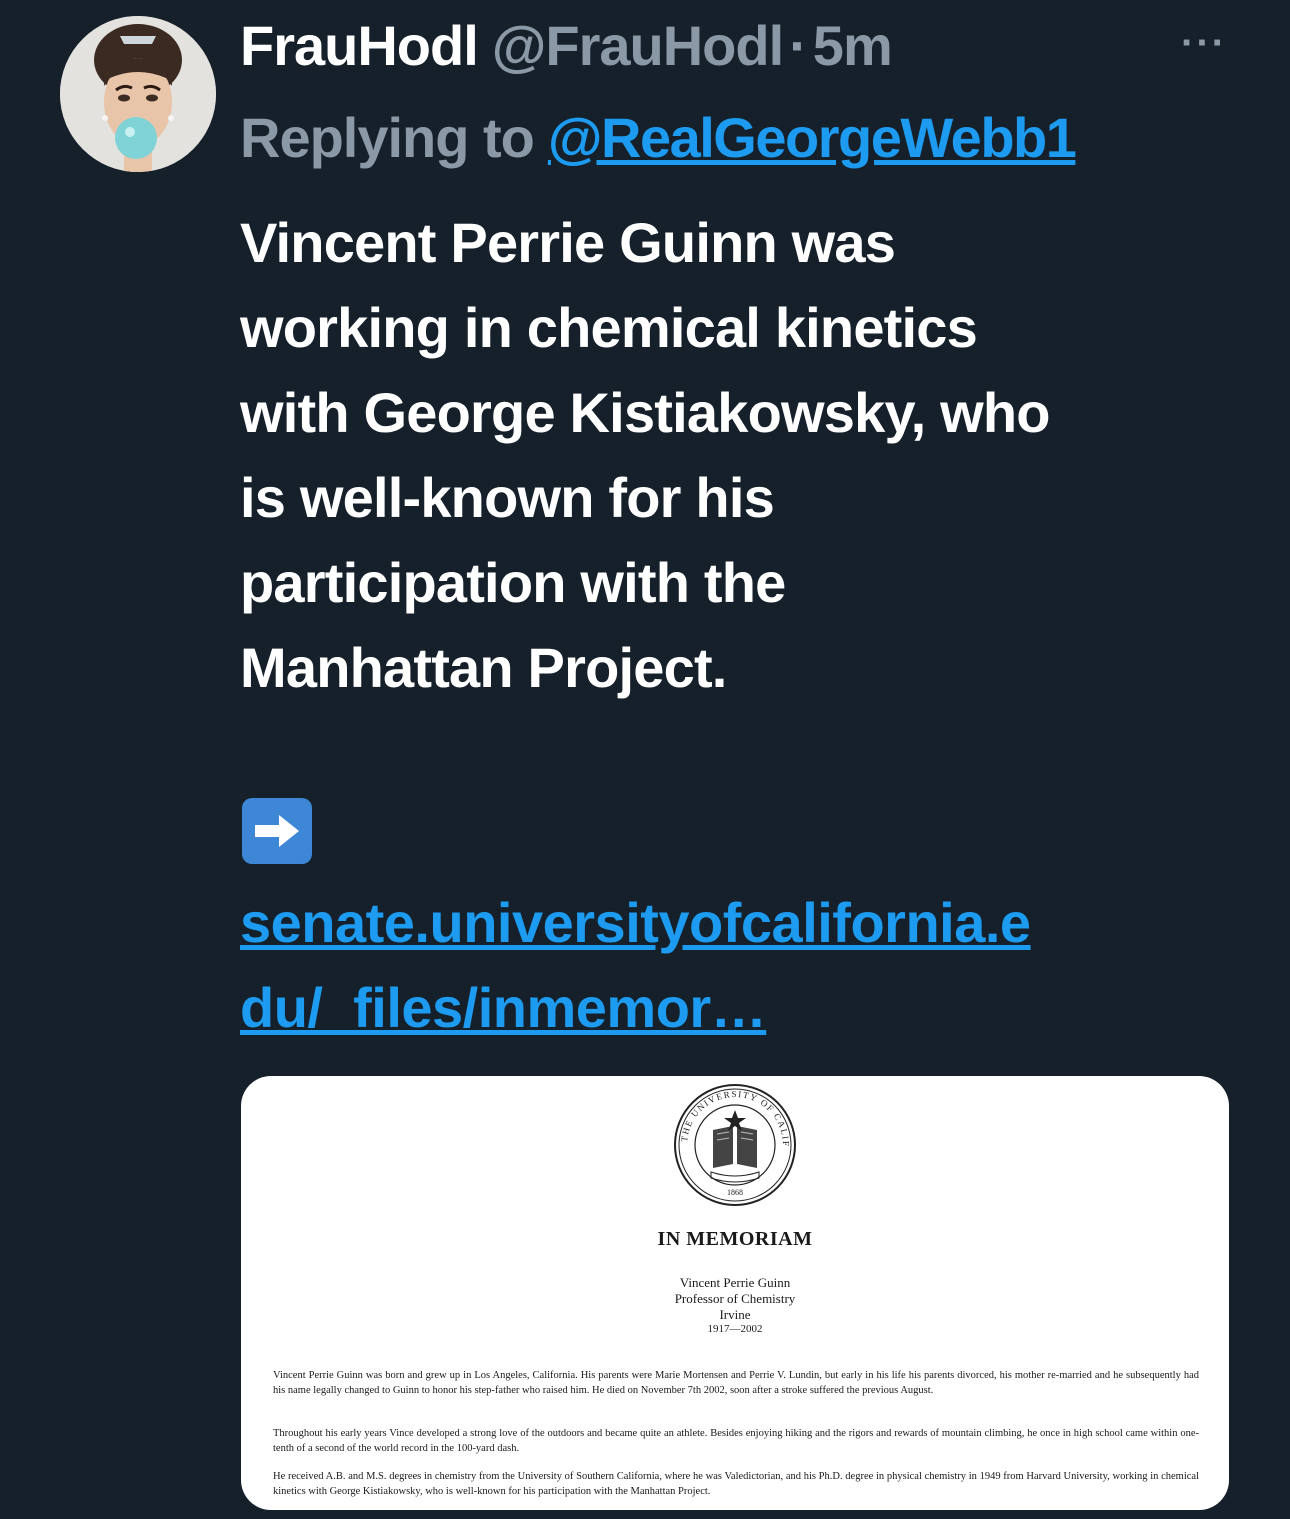 This screenshot has width=1290, height=1519. I want to click on right-arrow-emoji-icon, so click(277, 831).